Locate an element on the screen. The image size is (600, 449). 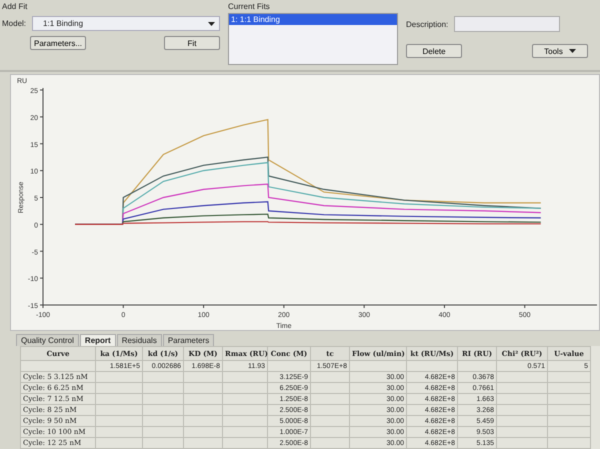
tab: Parameters is located at coordinates (188, 340).